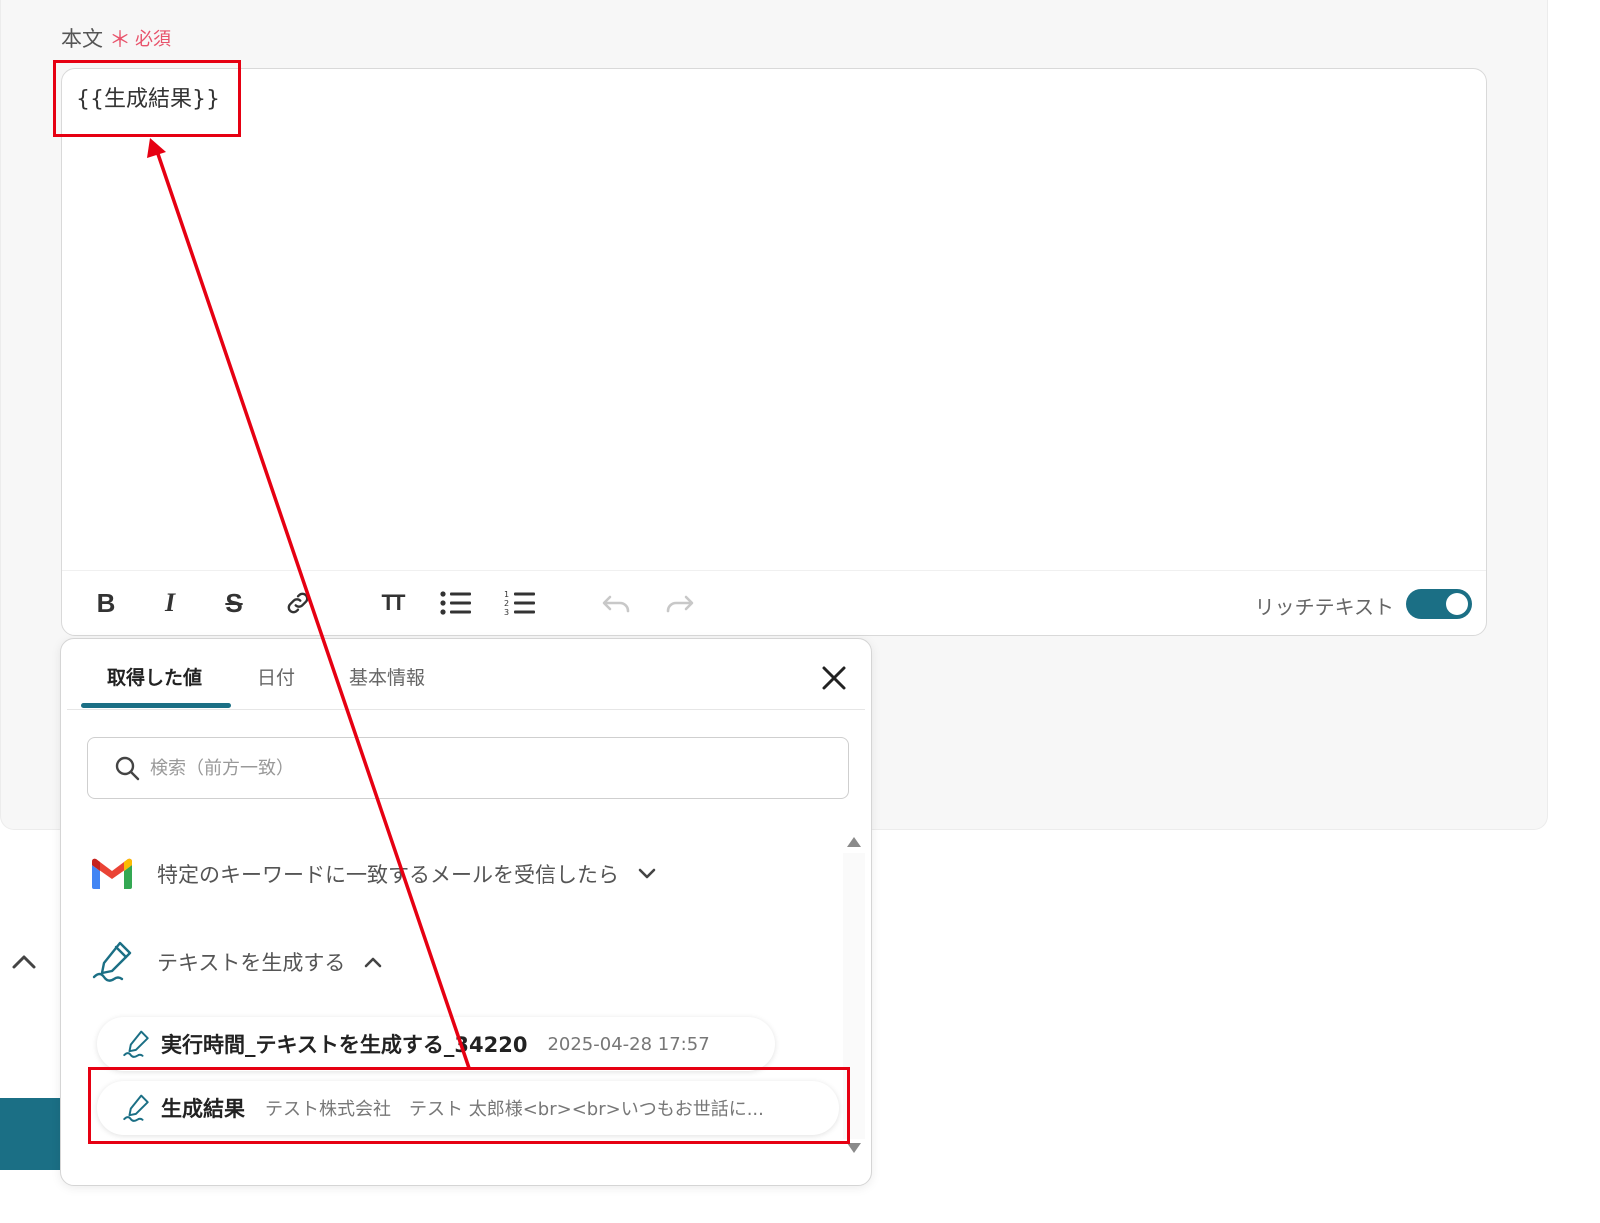 The height and width of the screenshot is (1223, 1600). I want to click on list-item-execution-time: 実行時間_テキストを生成する_34220 2025-04-28 17:57, so click(436, 1044).